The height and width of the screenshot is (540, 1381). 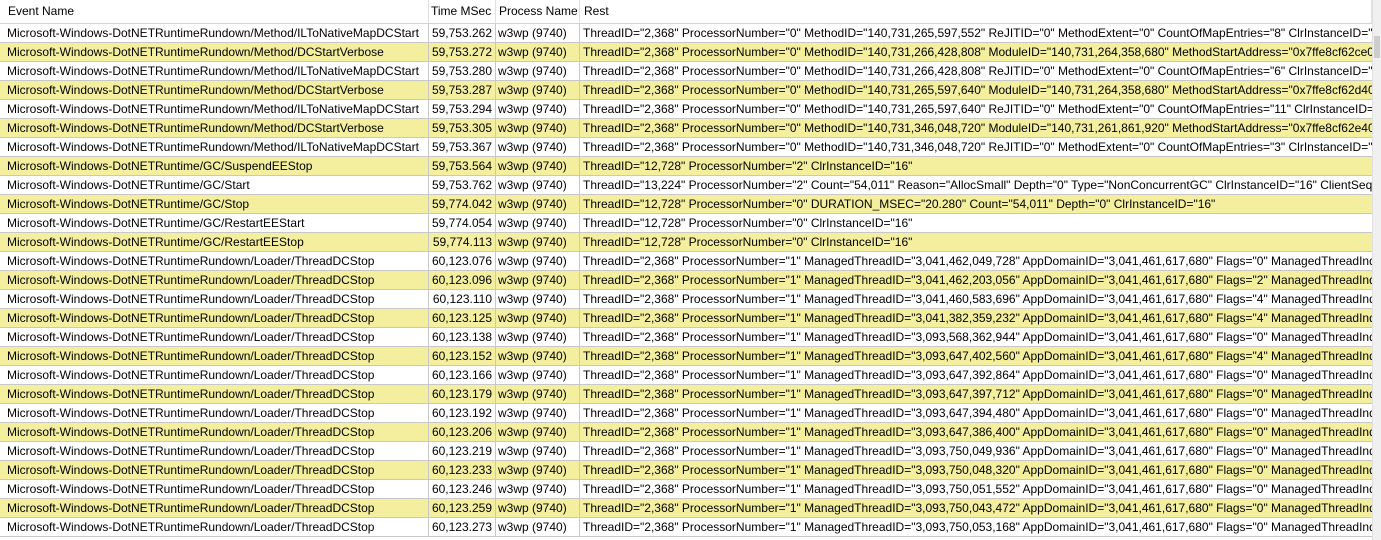 I want to click on vertical-scrollbar, so click(x=1376, y=270).